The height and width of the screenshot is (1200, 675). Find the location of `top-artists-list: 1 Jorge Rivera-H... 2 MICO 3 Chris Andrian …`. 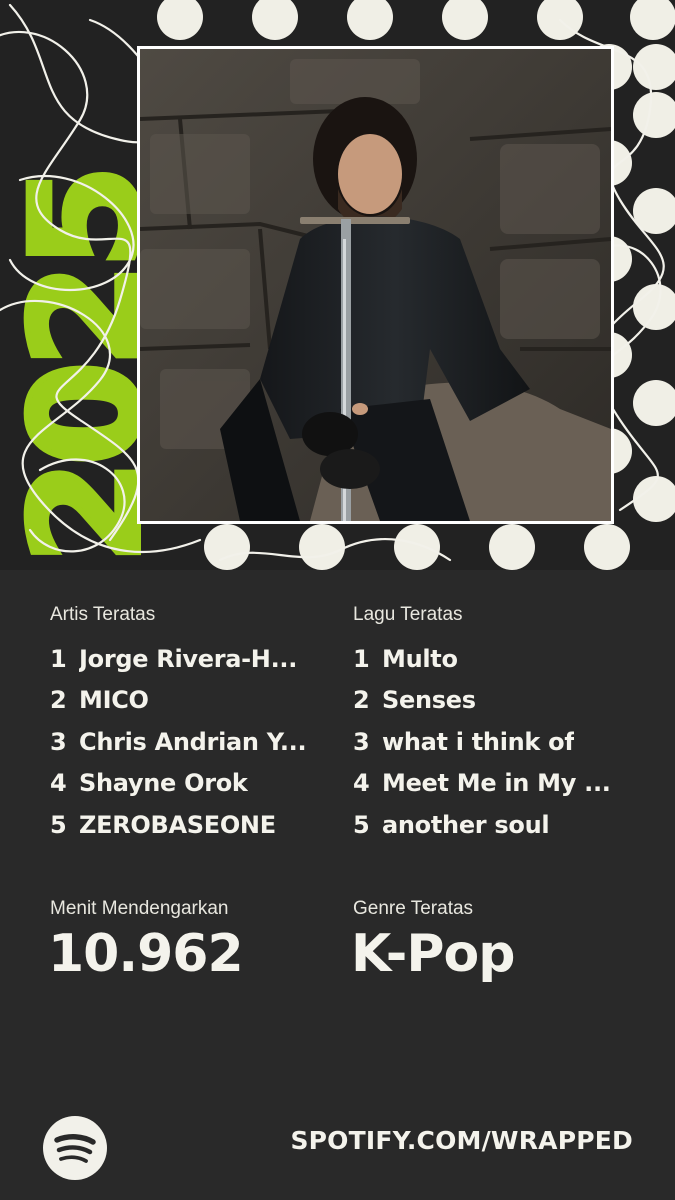

top-artists-list: 1 Jorge Rivera-H... 2 MICO 3 Chris Andrian … is located at coordinates (178, 742).